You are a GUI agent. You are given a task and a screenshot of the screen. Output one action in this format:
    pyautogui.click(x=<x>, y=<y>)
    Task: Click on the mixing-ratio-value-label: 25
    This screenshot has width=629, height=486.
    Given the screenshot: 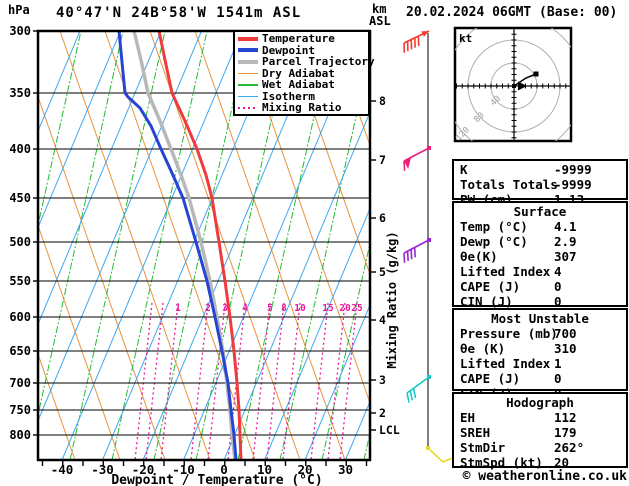 What is the action you would take?
    pyautogui.click(x=357, y=308)
    